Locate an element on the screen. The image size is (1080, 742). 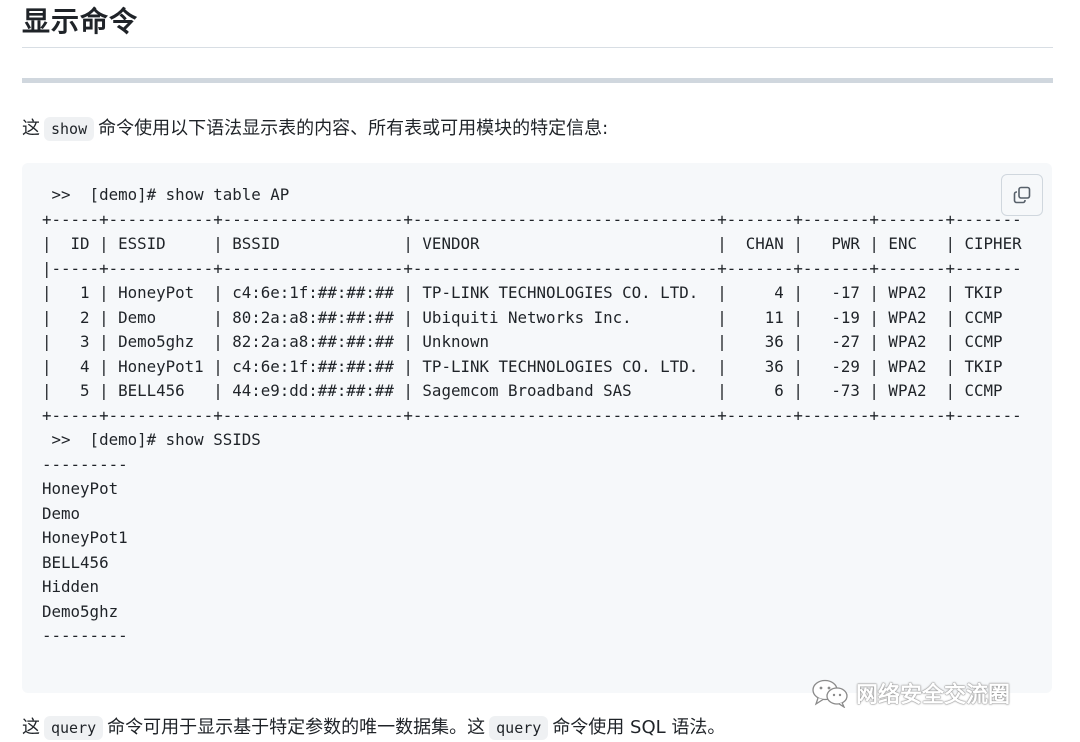
watermark-text: 网络安全交流圈 is located at coordinates (933, 695).